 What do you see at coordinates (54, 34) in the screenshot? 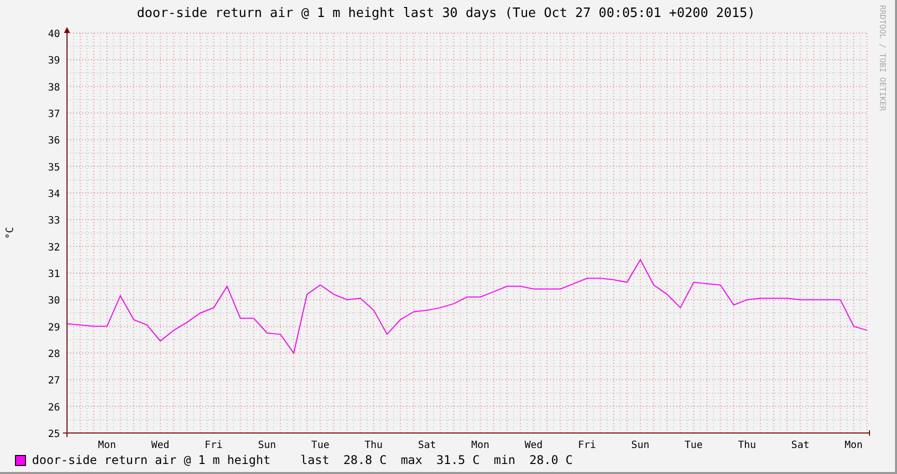
I see `y-tick-label: 40` at bounding box center [54, 34].